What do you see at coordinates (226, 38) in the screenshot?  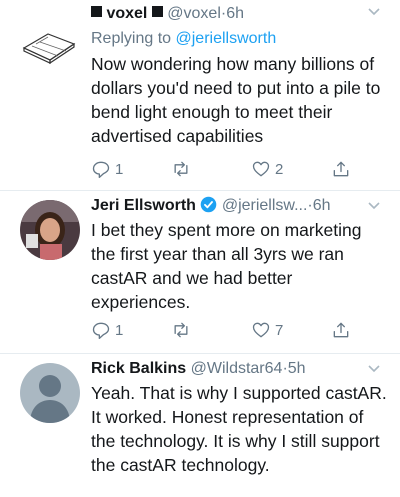 I see `replying-to-handle: @jeriellsworth` at bounding box center [226, 38].